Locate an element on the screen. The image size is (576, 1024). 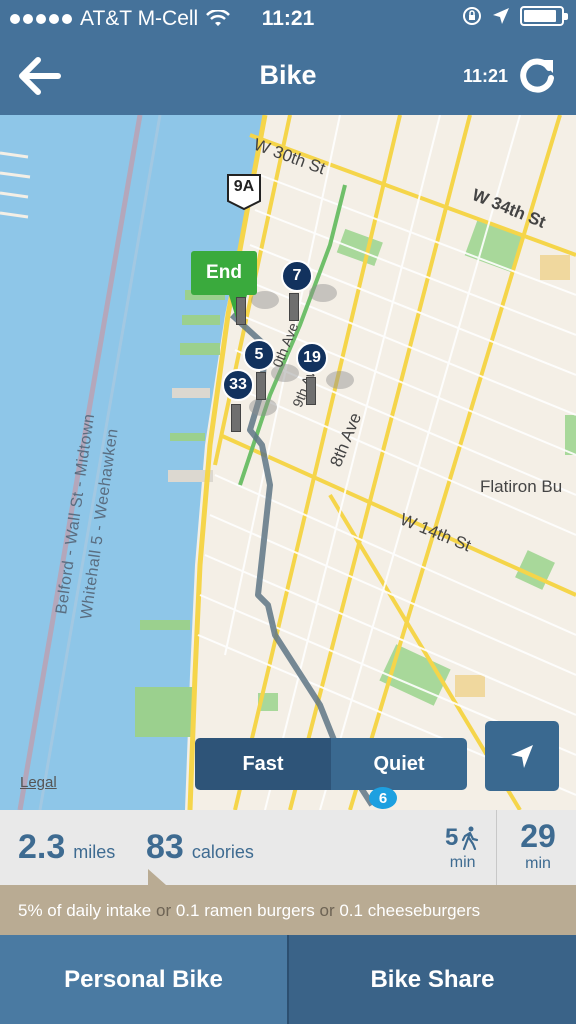
distance-value: 2.3 is located at coordinates (42, 847).